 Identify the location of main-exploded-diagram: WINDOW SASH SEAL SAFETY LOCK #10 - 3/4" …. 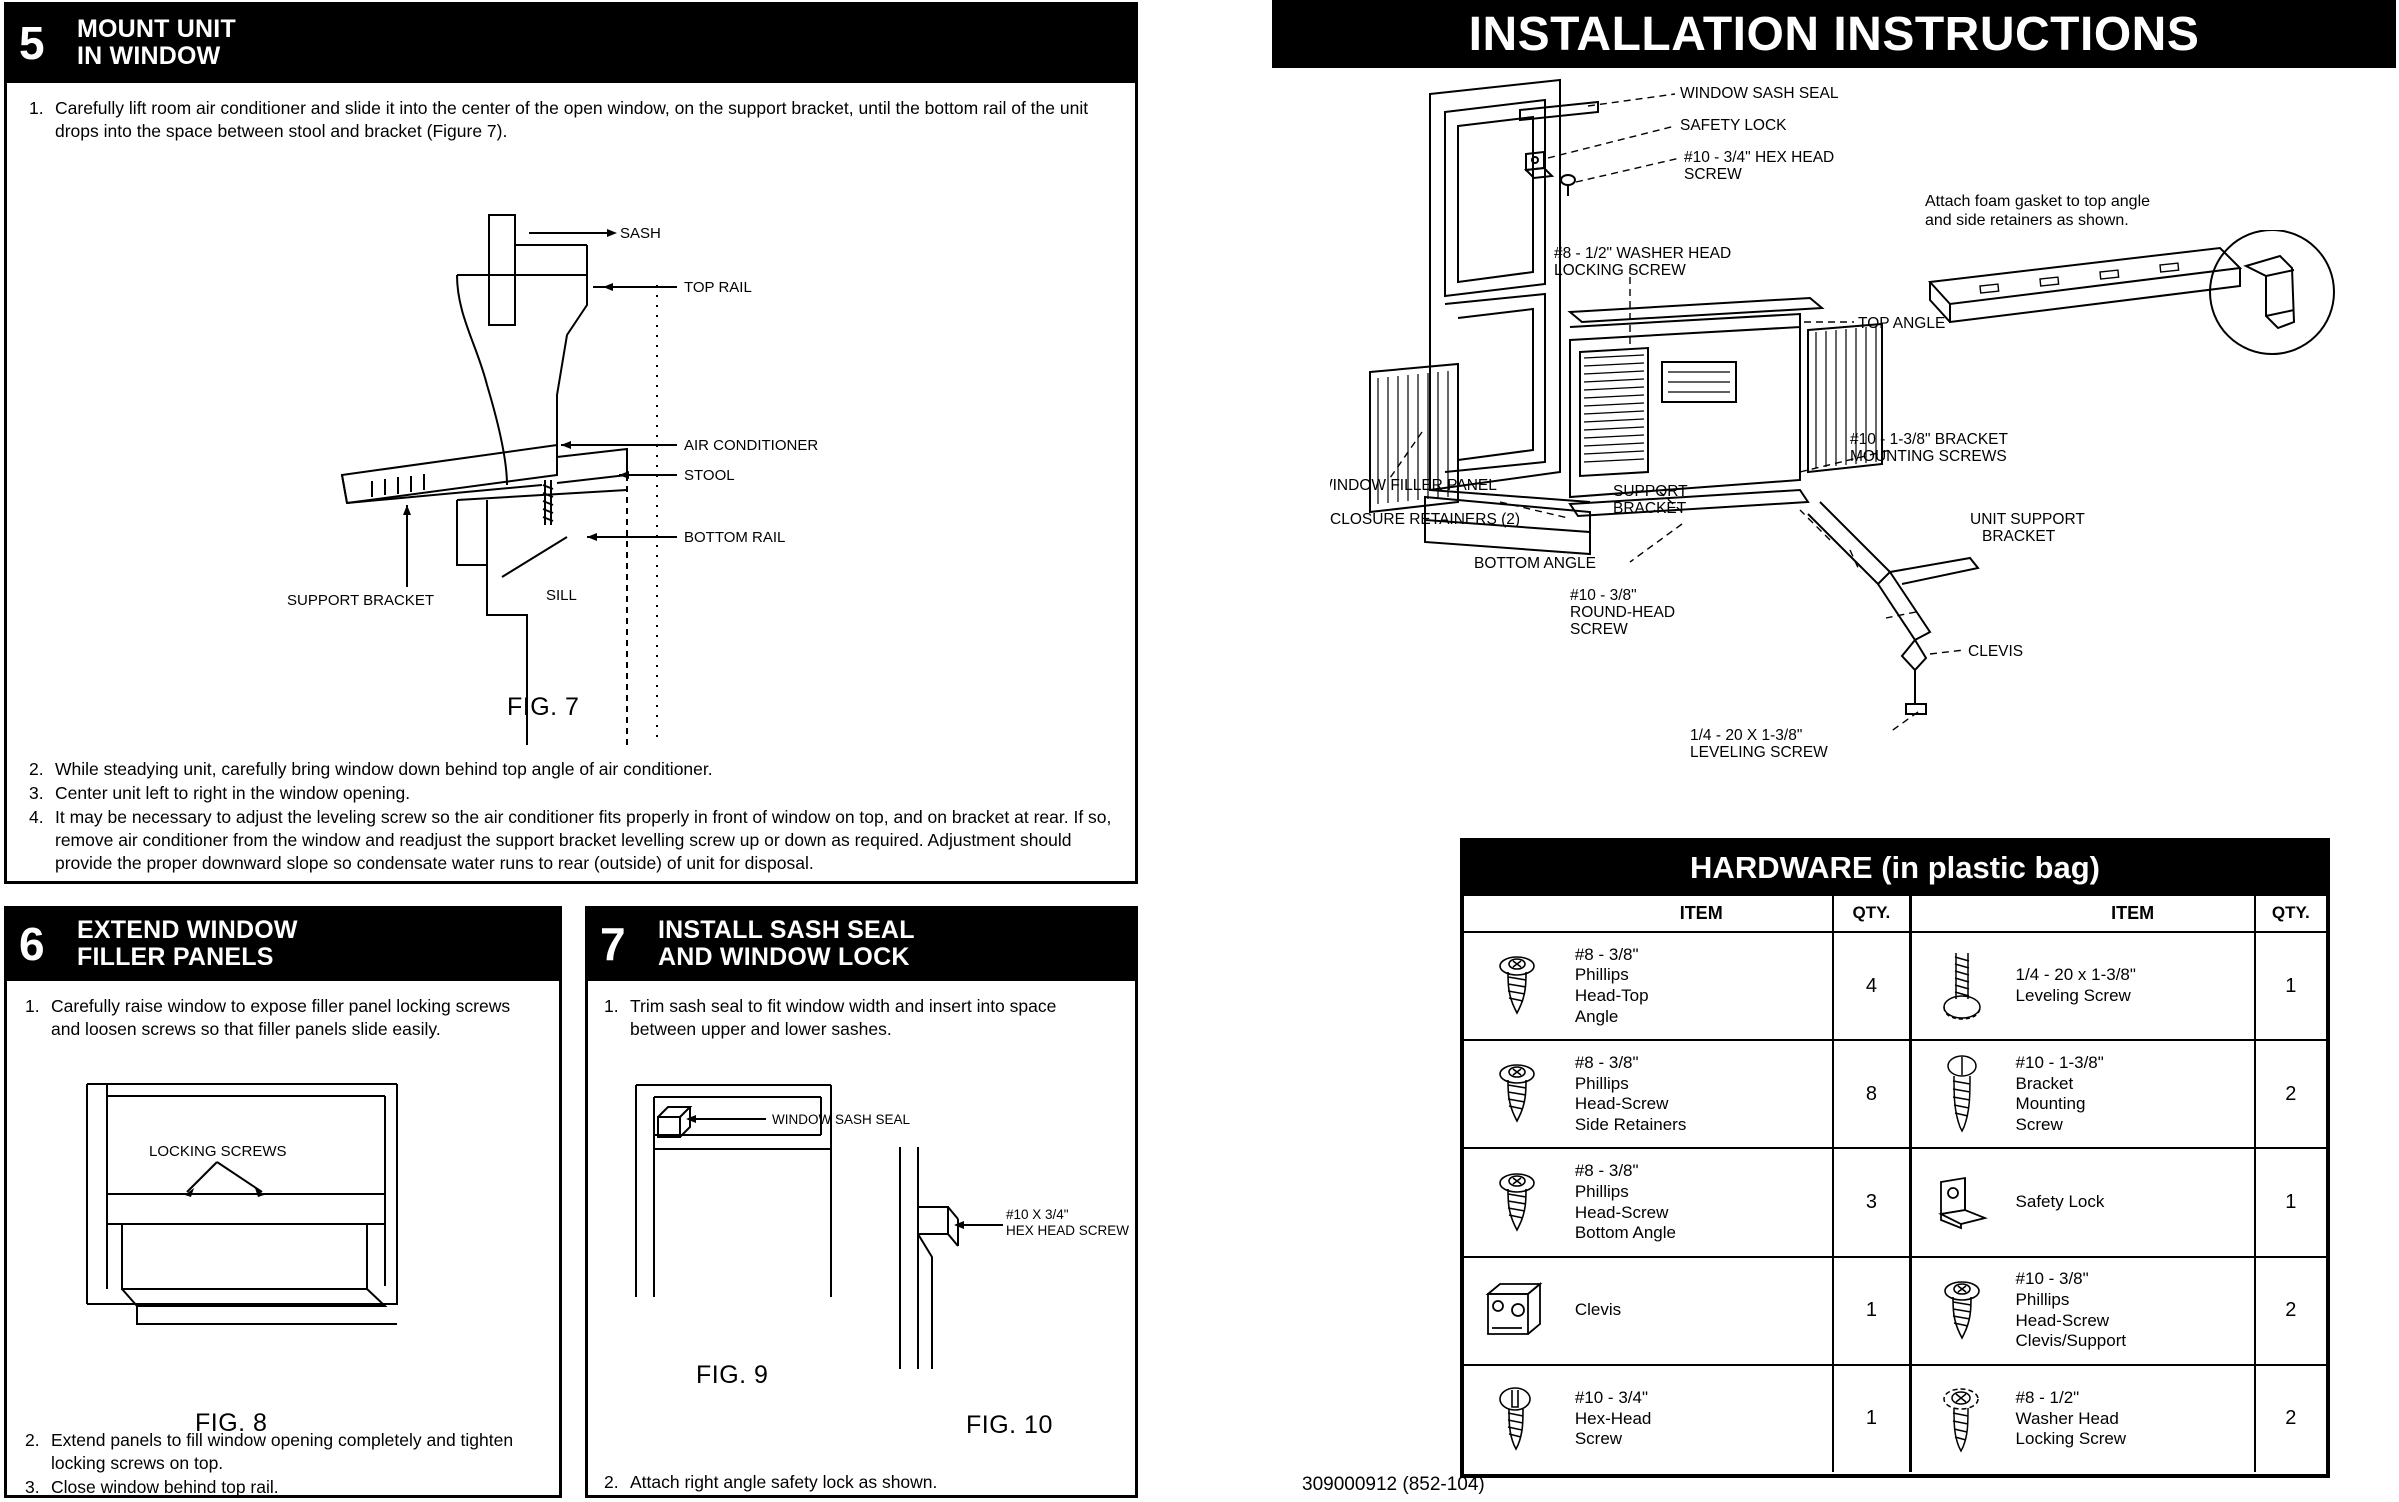
(1707, 419).